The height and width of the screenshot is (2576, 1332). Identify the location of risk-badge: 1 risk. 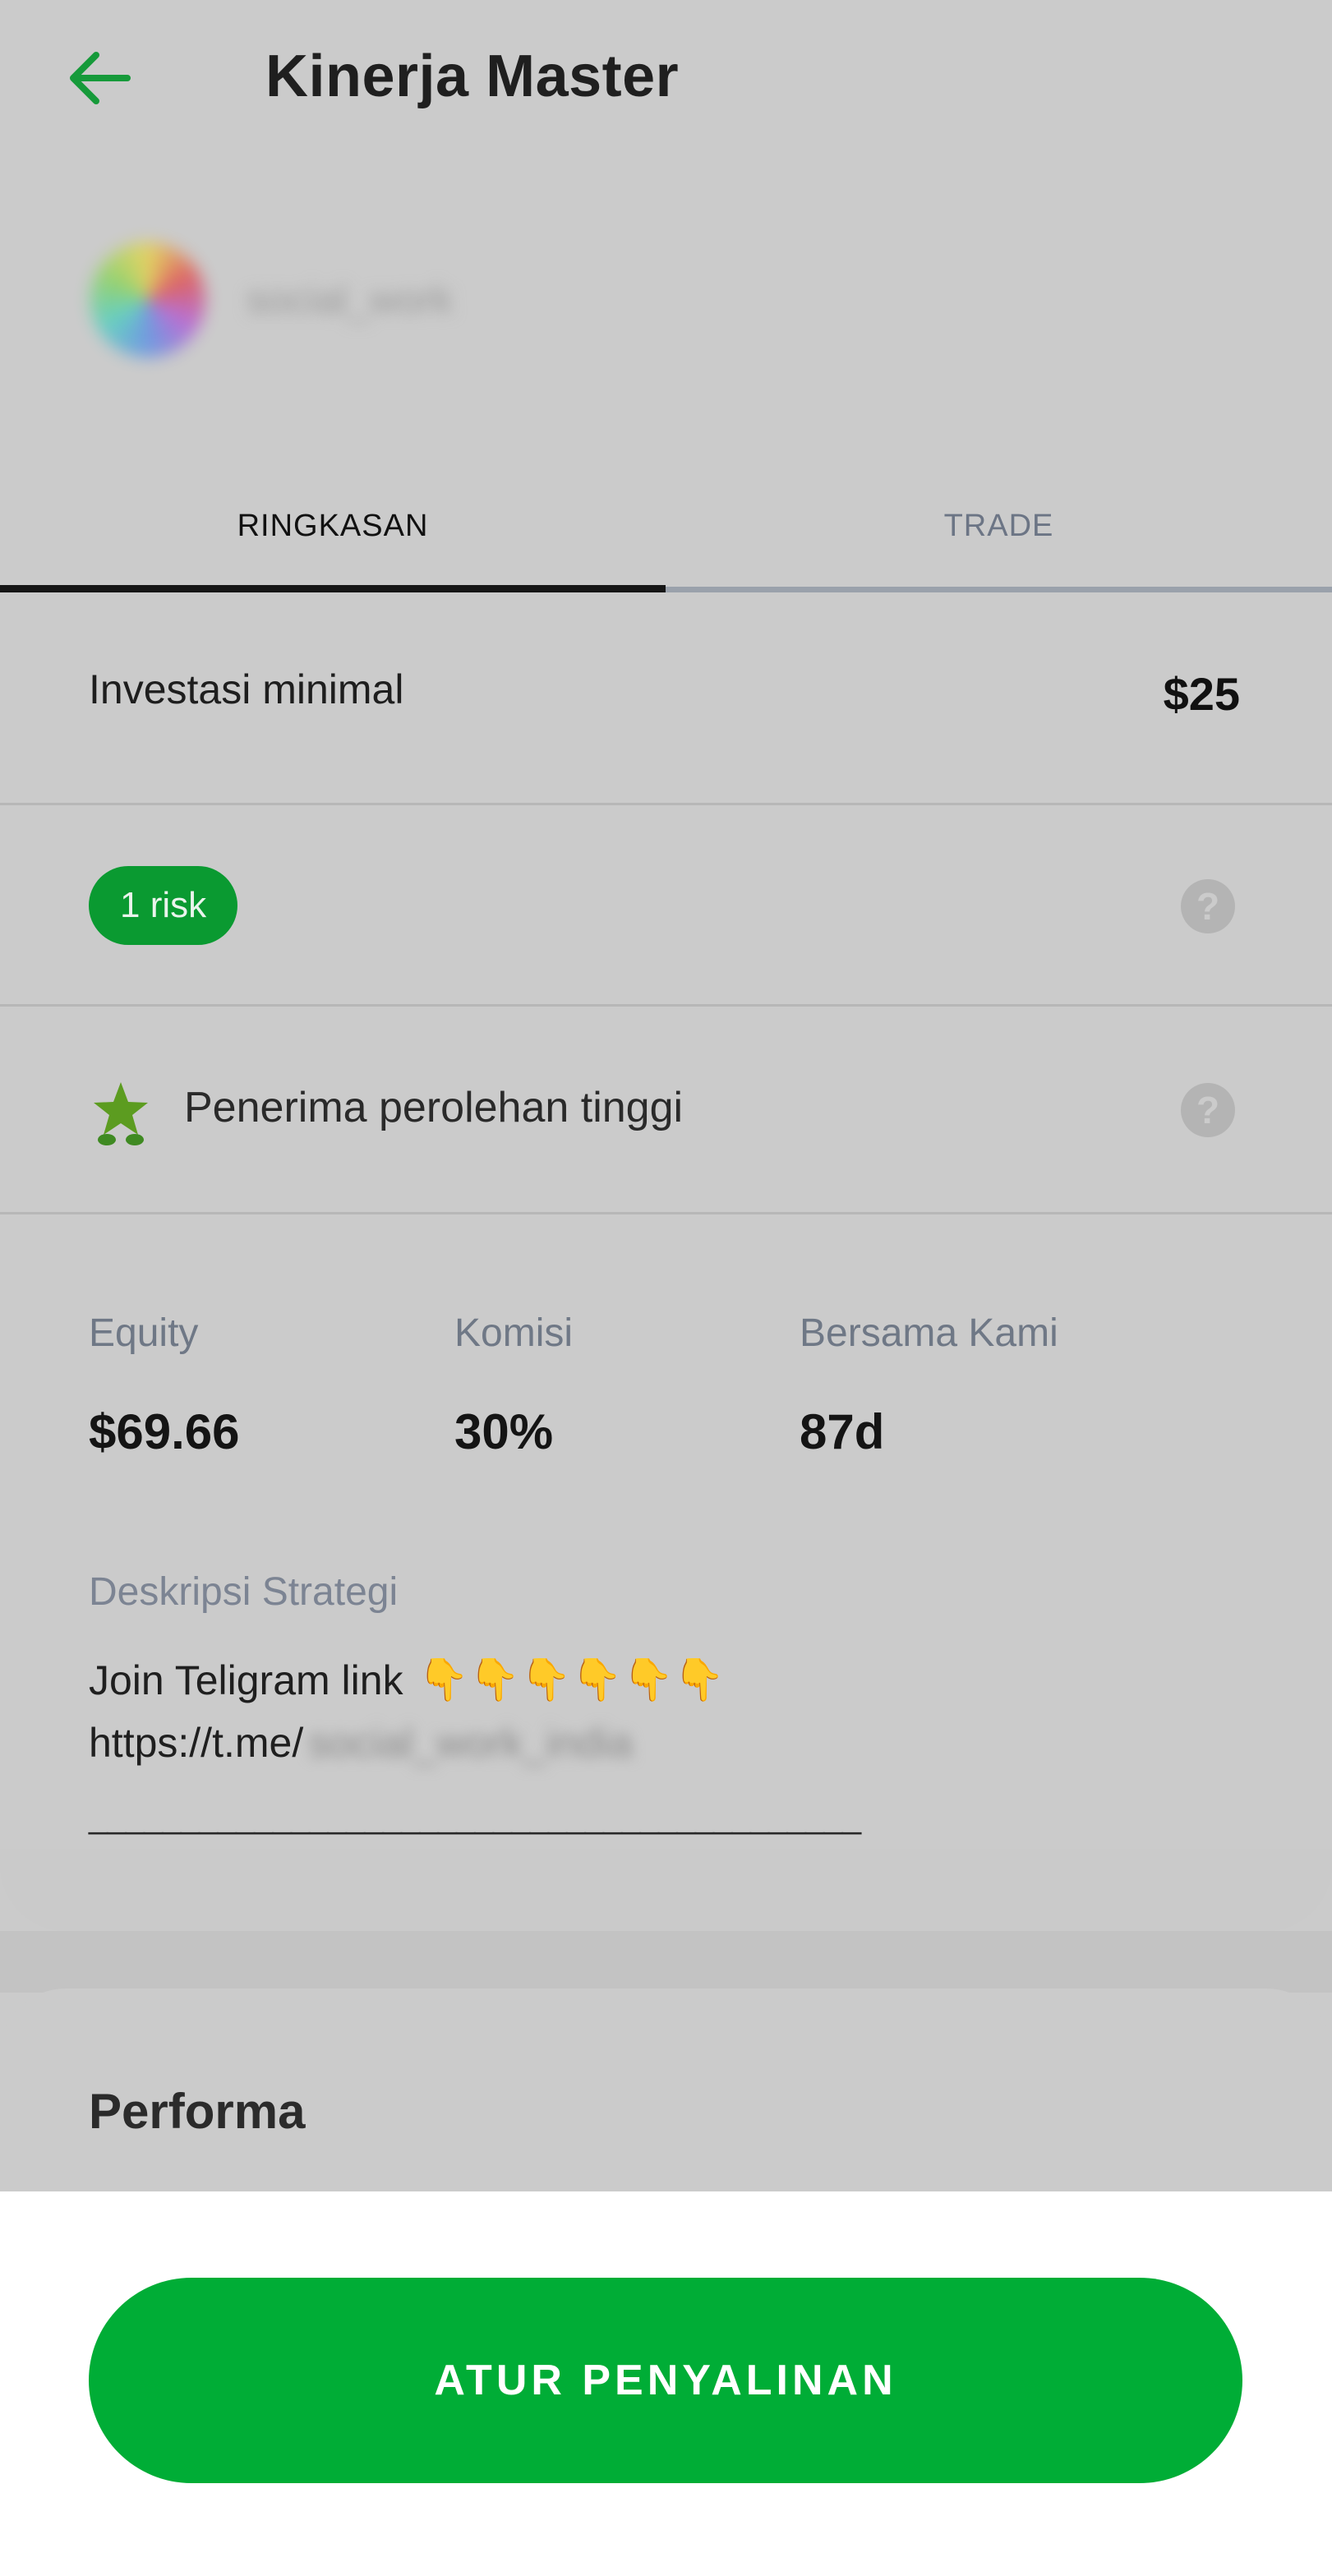
(163, 905).